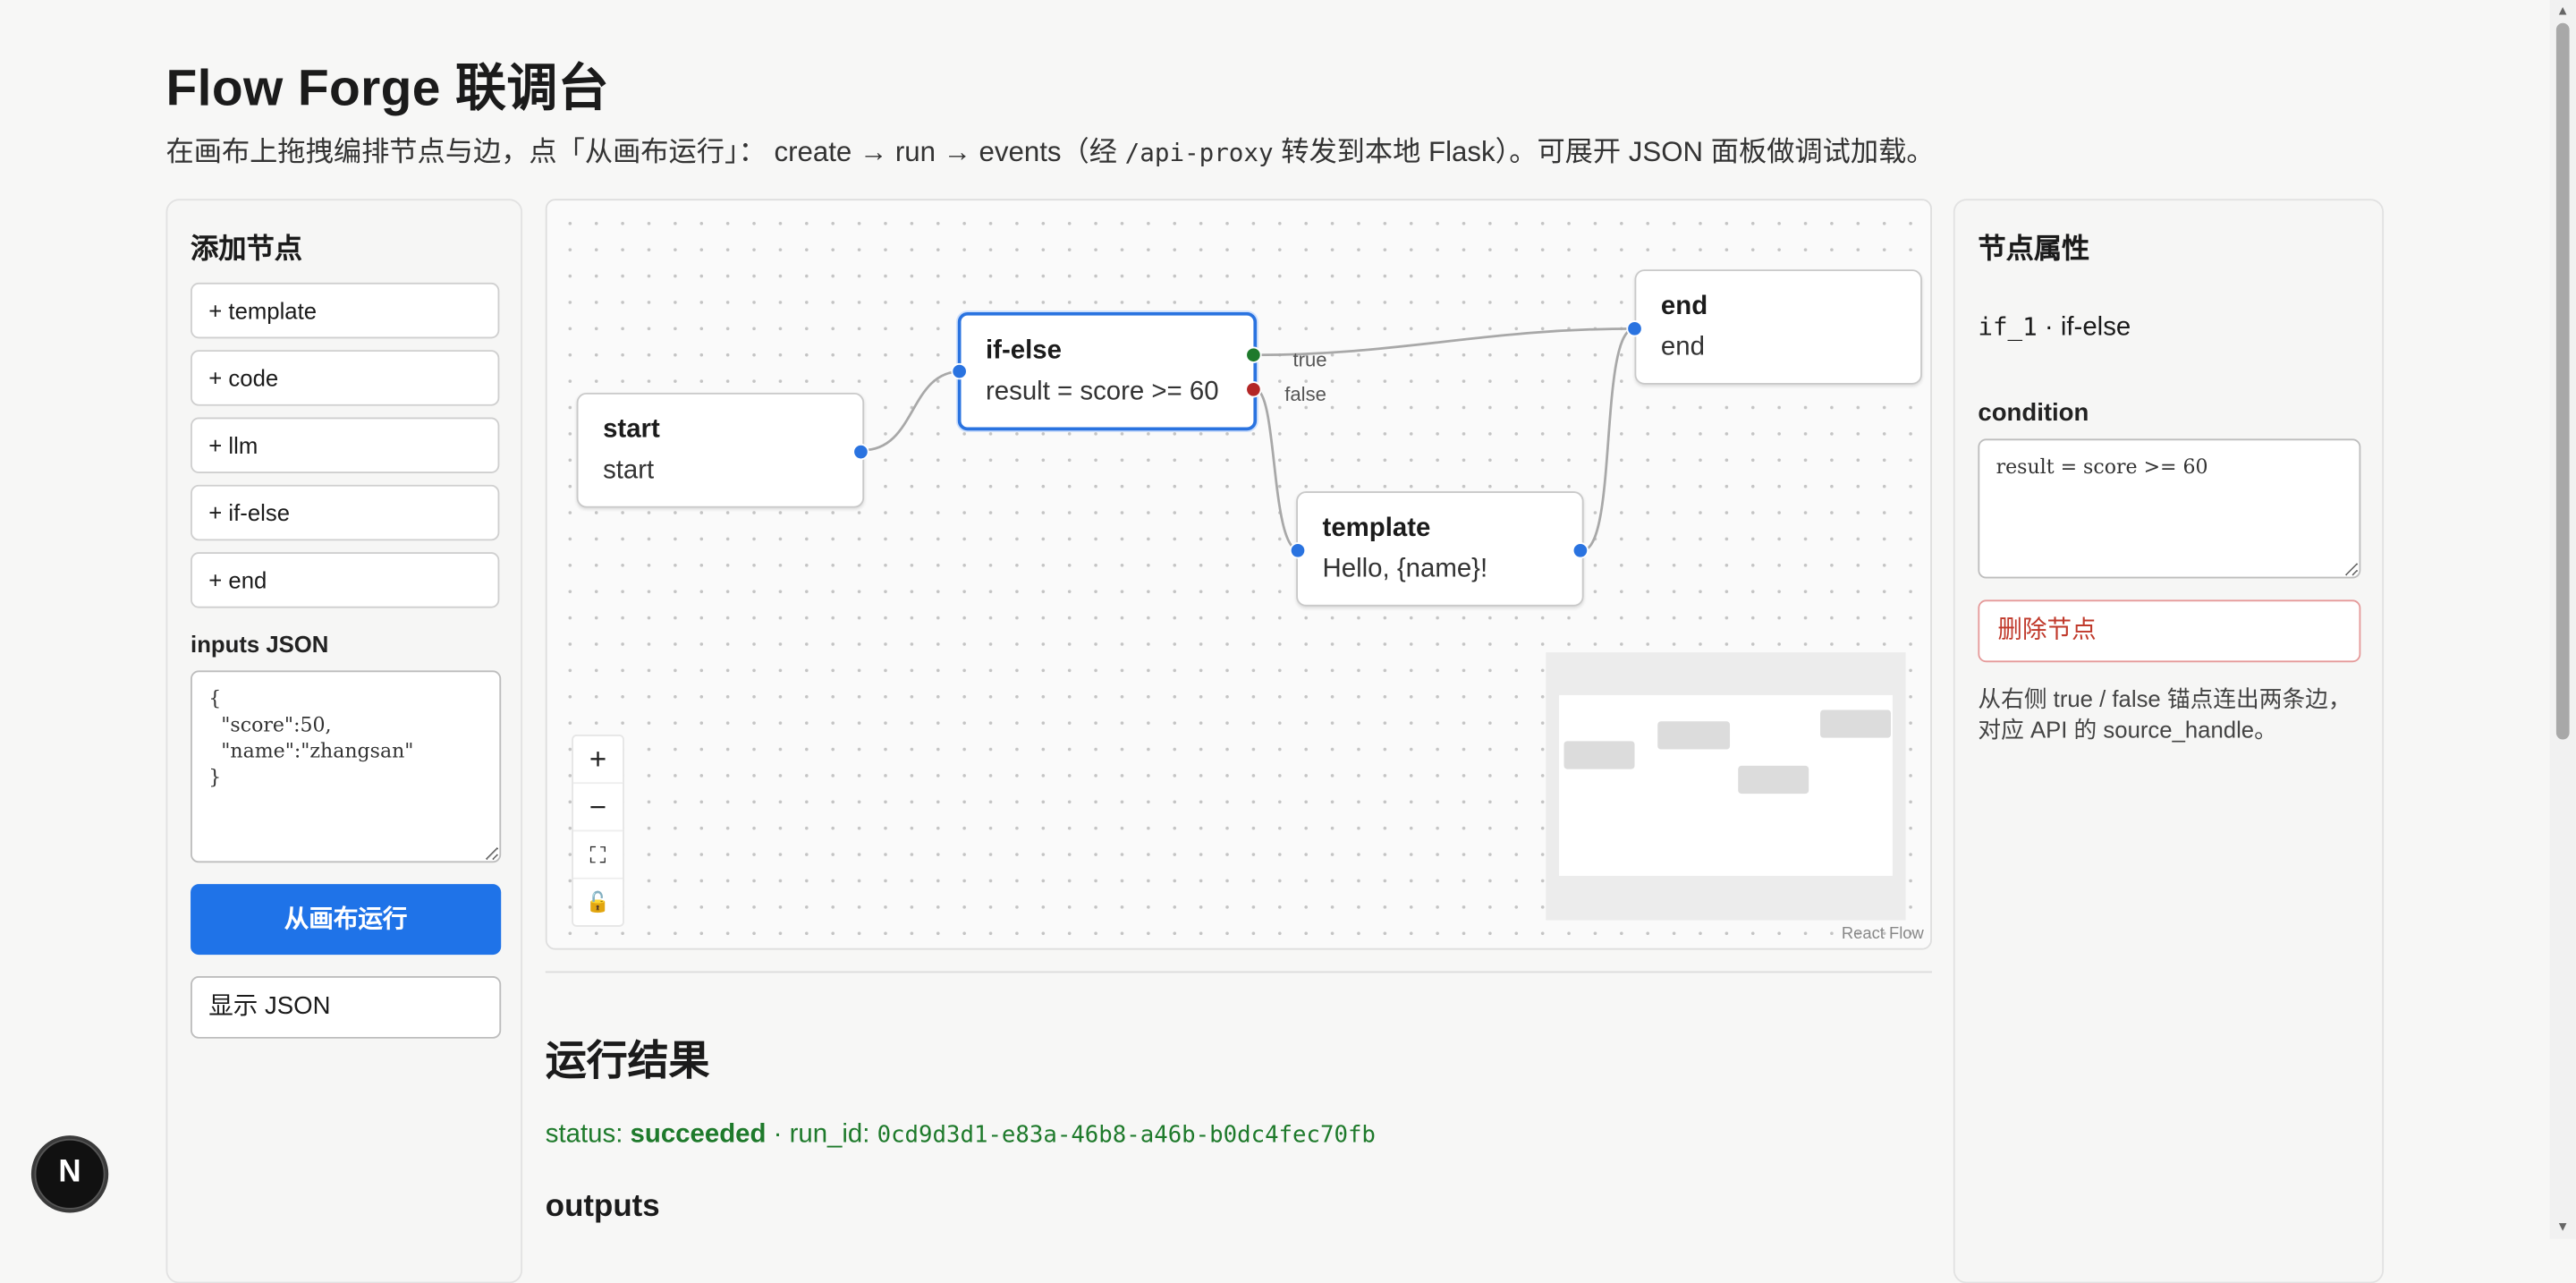 This screenshot has height=1283, width=2576. I want to click on edge-ifelse-template, so click(1277, 469).